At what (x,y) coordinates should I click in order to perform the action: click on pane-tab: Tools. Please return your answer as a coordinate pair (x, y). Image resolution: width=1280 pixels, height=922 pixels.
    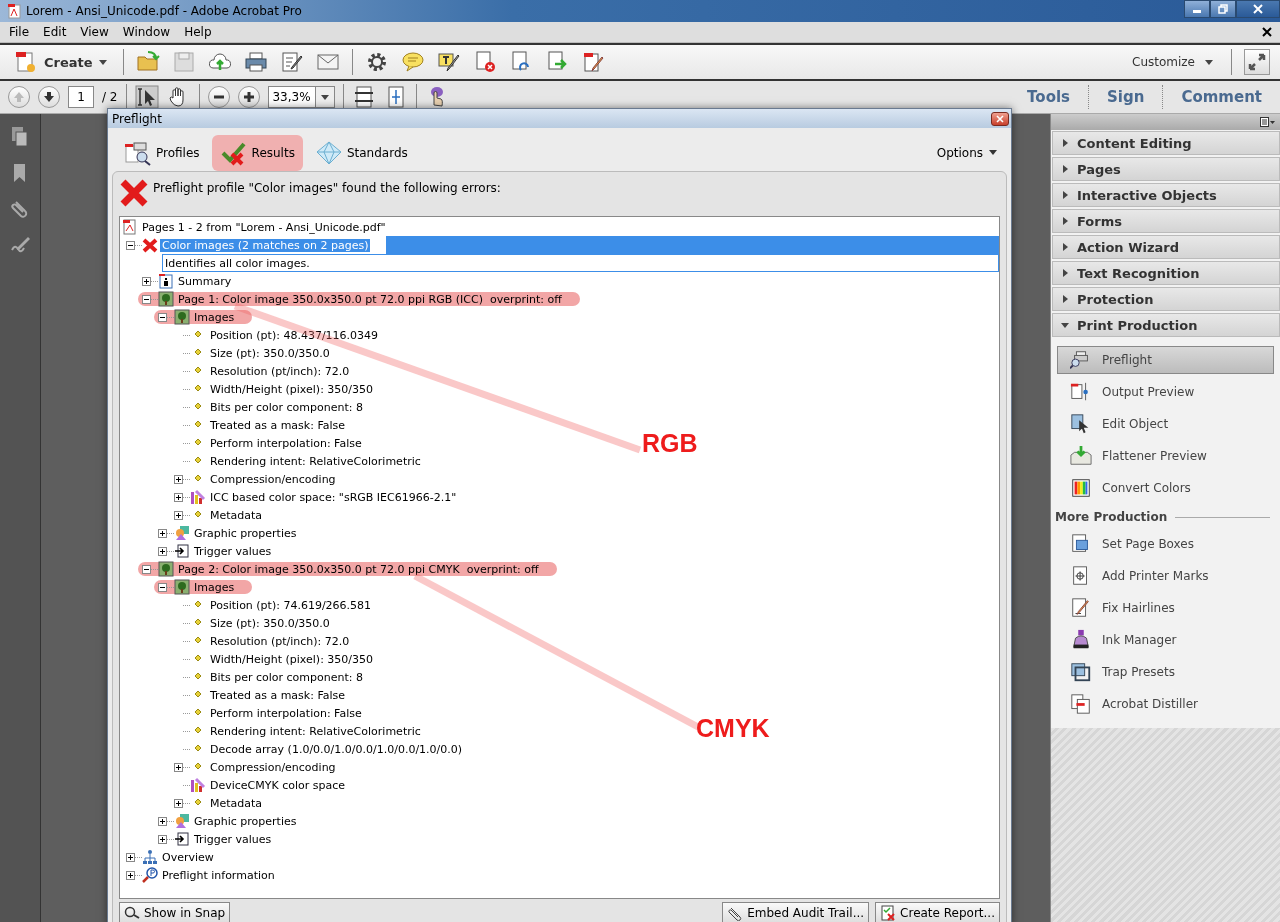
    Looking at the image, I should click on (1048, 97).